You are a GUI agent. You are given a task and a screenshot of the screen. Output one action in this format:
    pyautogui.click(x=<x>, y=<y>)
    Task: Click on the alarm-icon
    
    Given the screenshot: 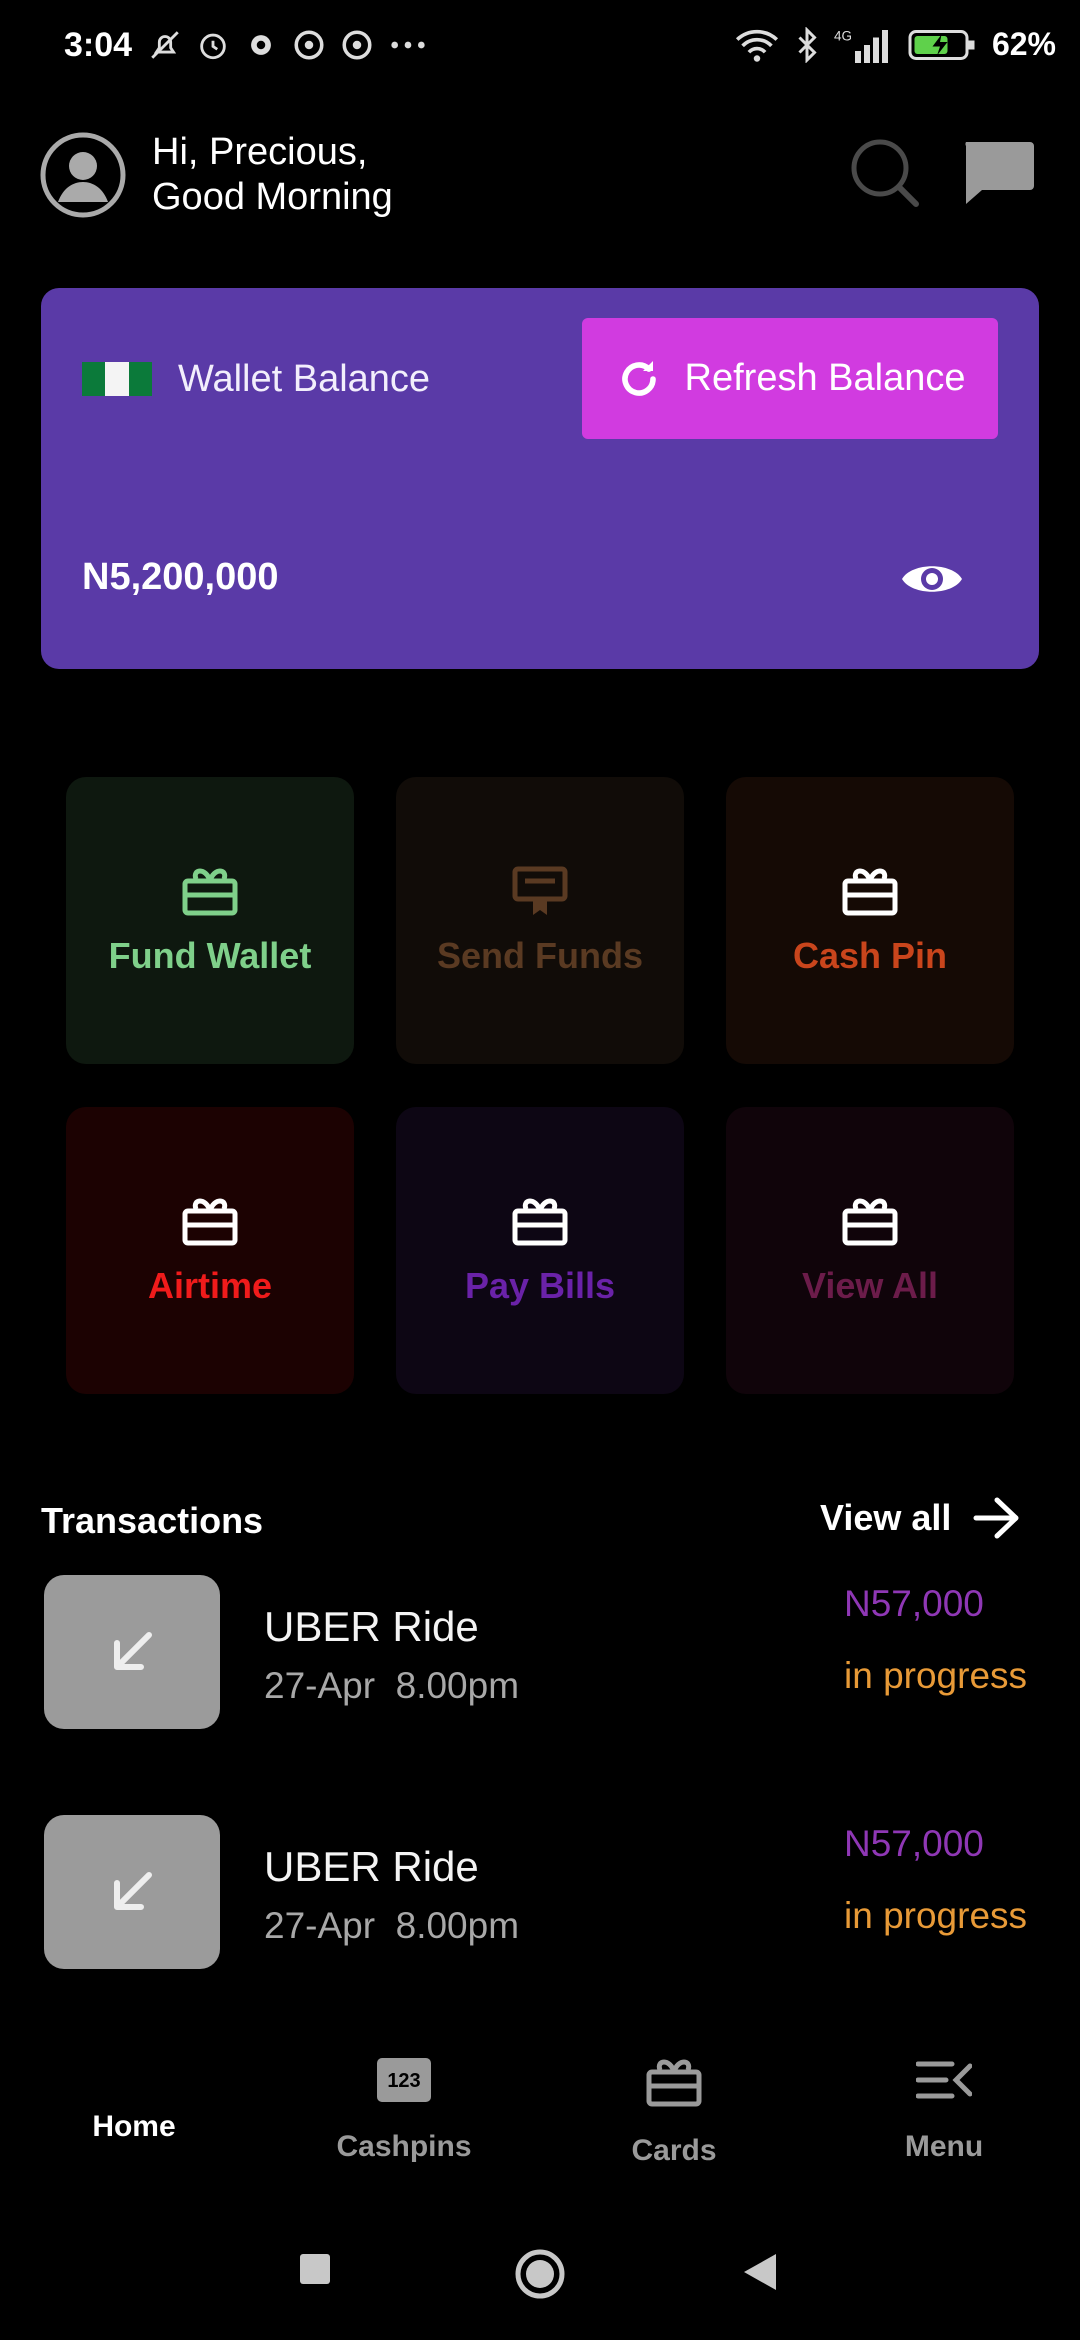 What is the action you would take?
    pyautogui.click(x=213, y=46)
    